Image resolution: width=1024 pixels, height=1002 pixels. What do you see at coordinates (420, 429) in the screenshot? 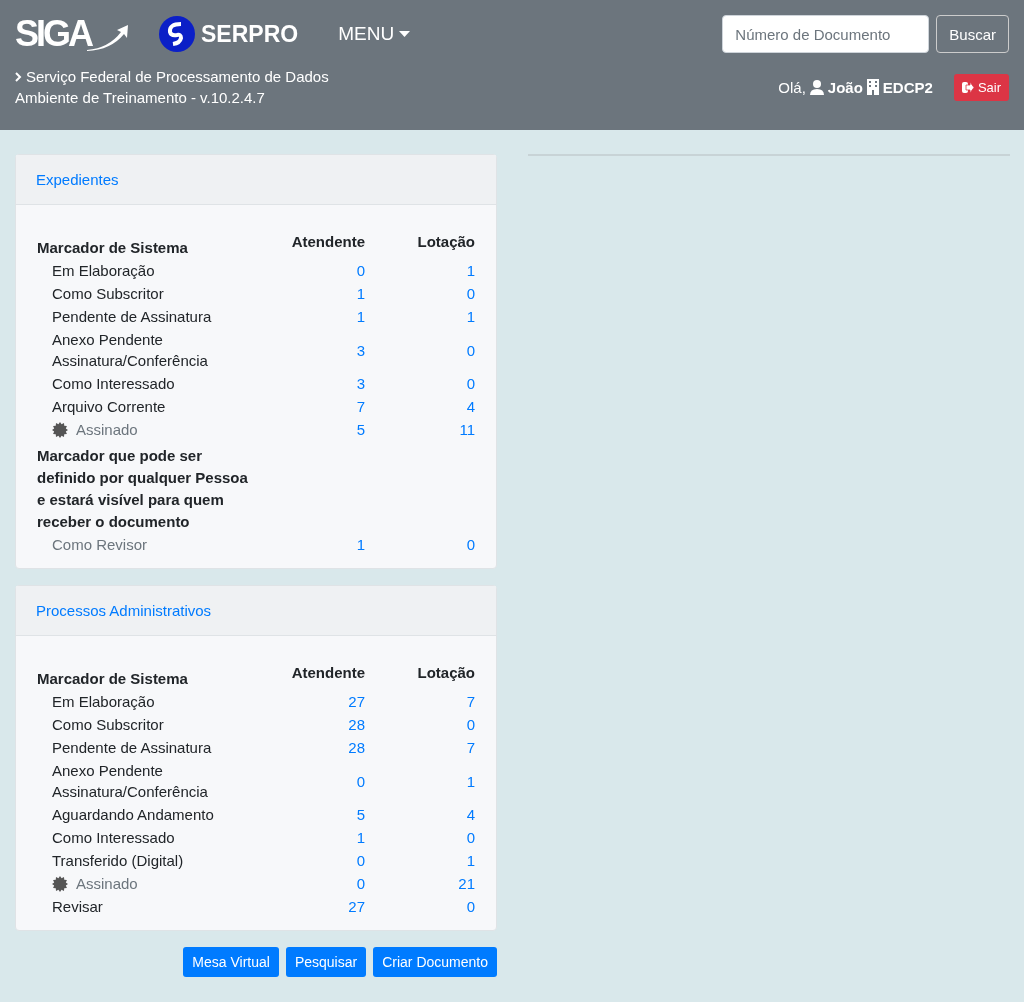
I see `count-link: 11` at bounding box center [420, 429].